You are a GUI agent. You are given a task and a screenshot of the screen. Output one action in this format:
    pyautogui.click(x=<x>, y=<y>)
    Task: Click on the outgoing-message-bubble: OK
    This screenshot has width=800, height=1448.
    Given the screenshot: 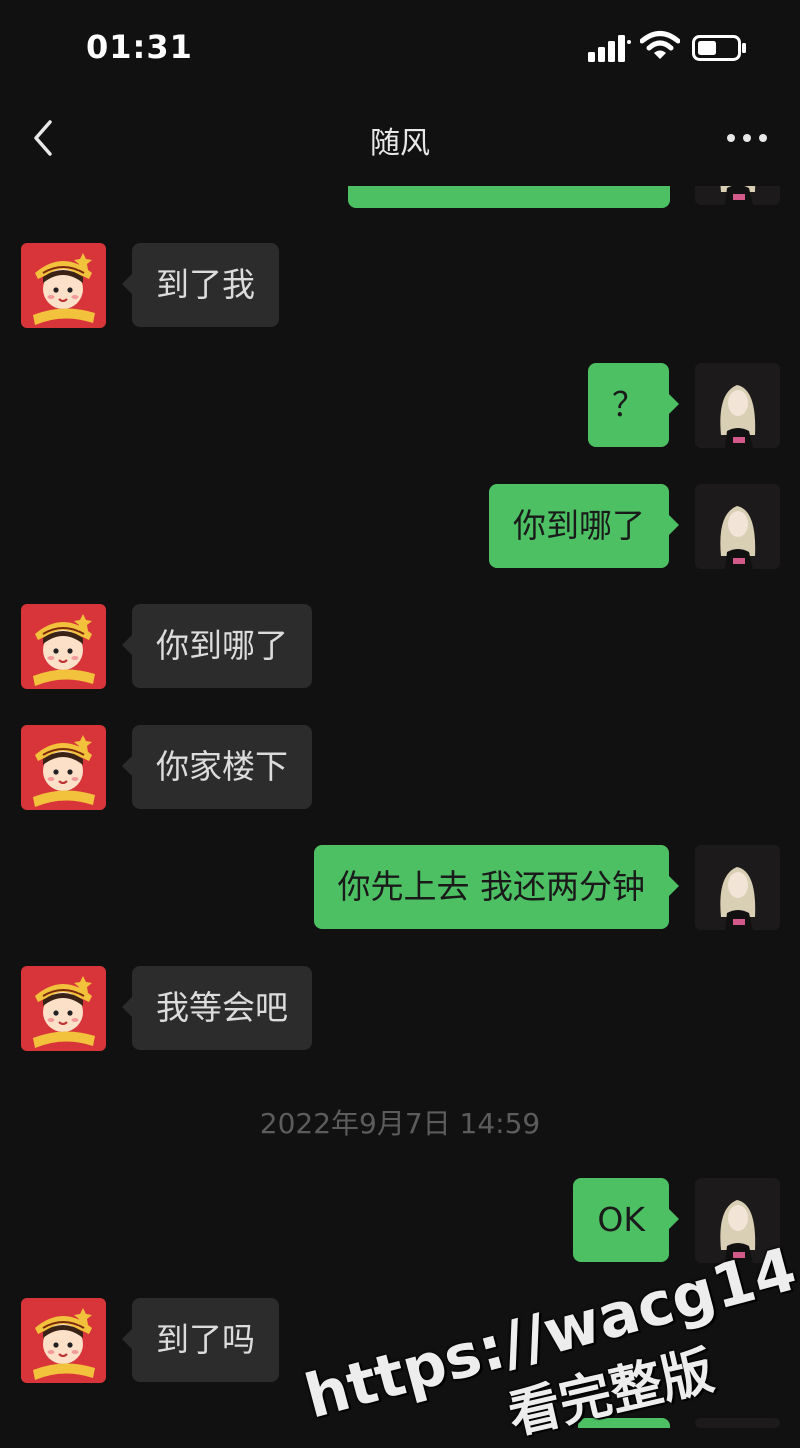 What is the action you would take?
    pyautogui.click(x=626, y=1220)
    